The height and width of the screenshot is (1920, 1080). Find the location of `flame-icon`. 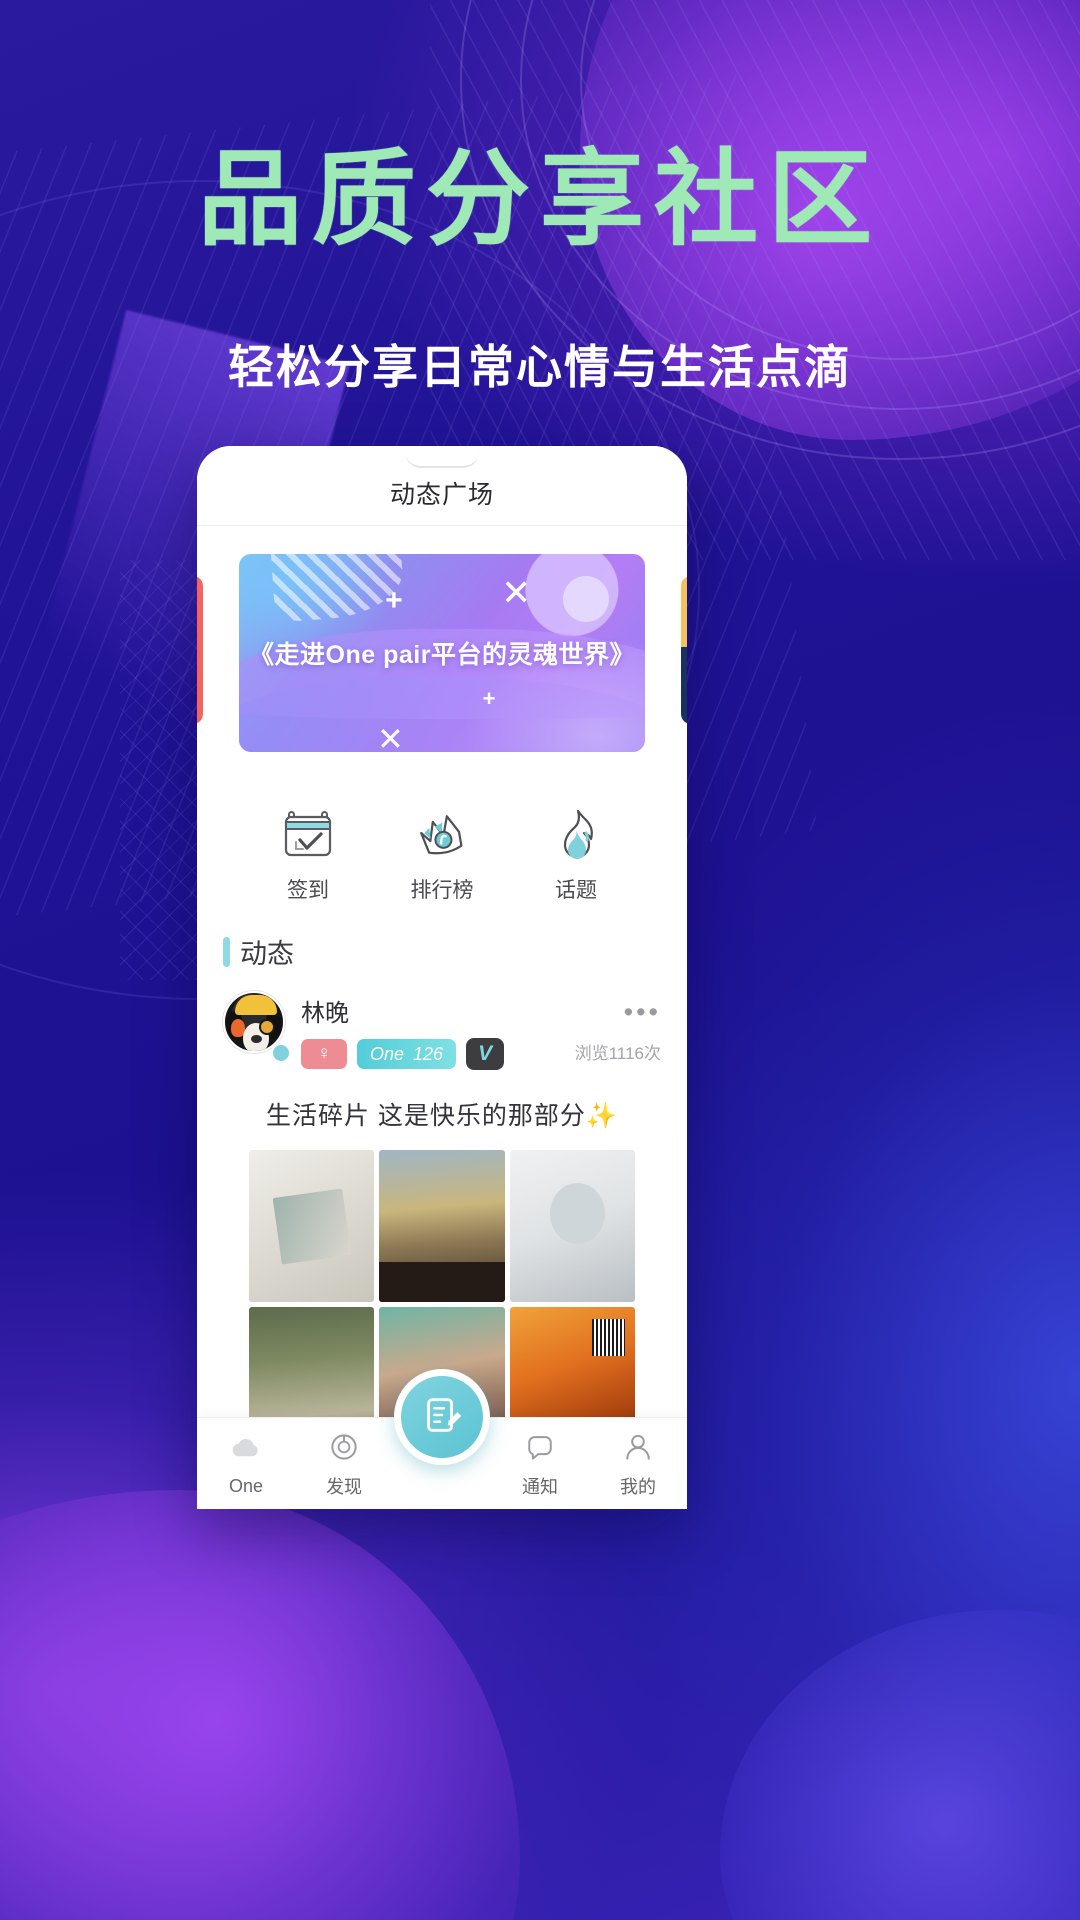

flame-icon is located at coordinates (576, 834).